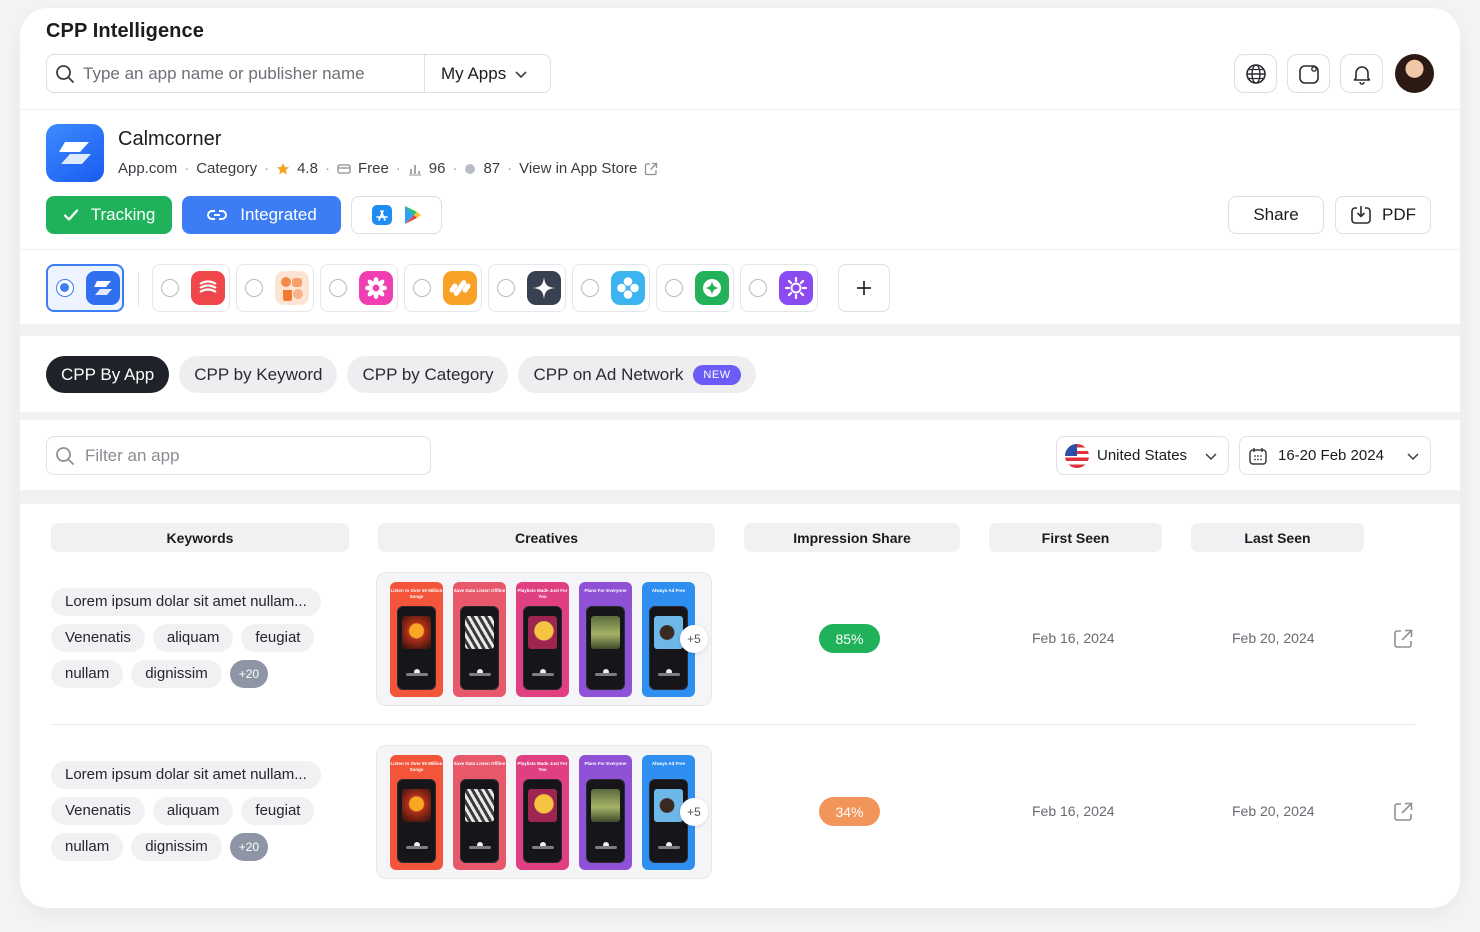 The height and width of the screenshot is (932, 1480). What do you see at coordinates (733, 724) in the screenshot?
I see `row-divider` at bounding box center [733, 724].